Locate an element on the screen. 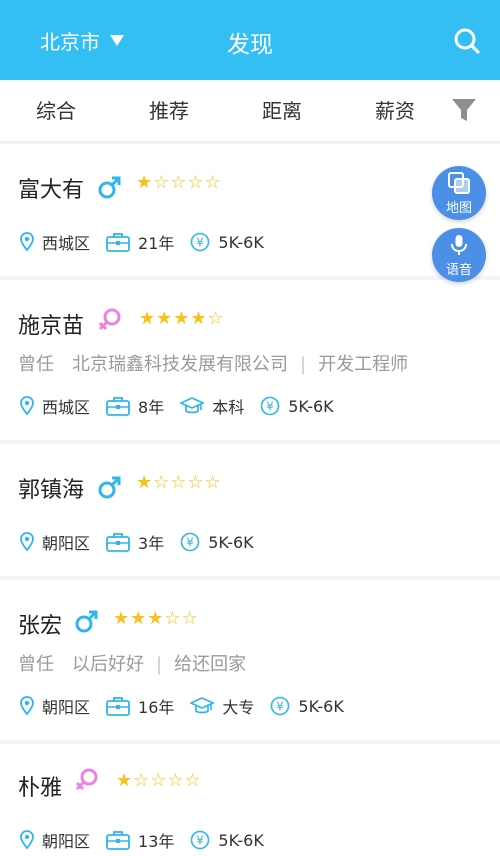 The image size is (500, 856). tab-recommended: 推荐 is located at coordinates (169, 111).